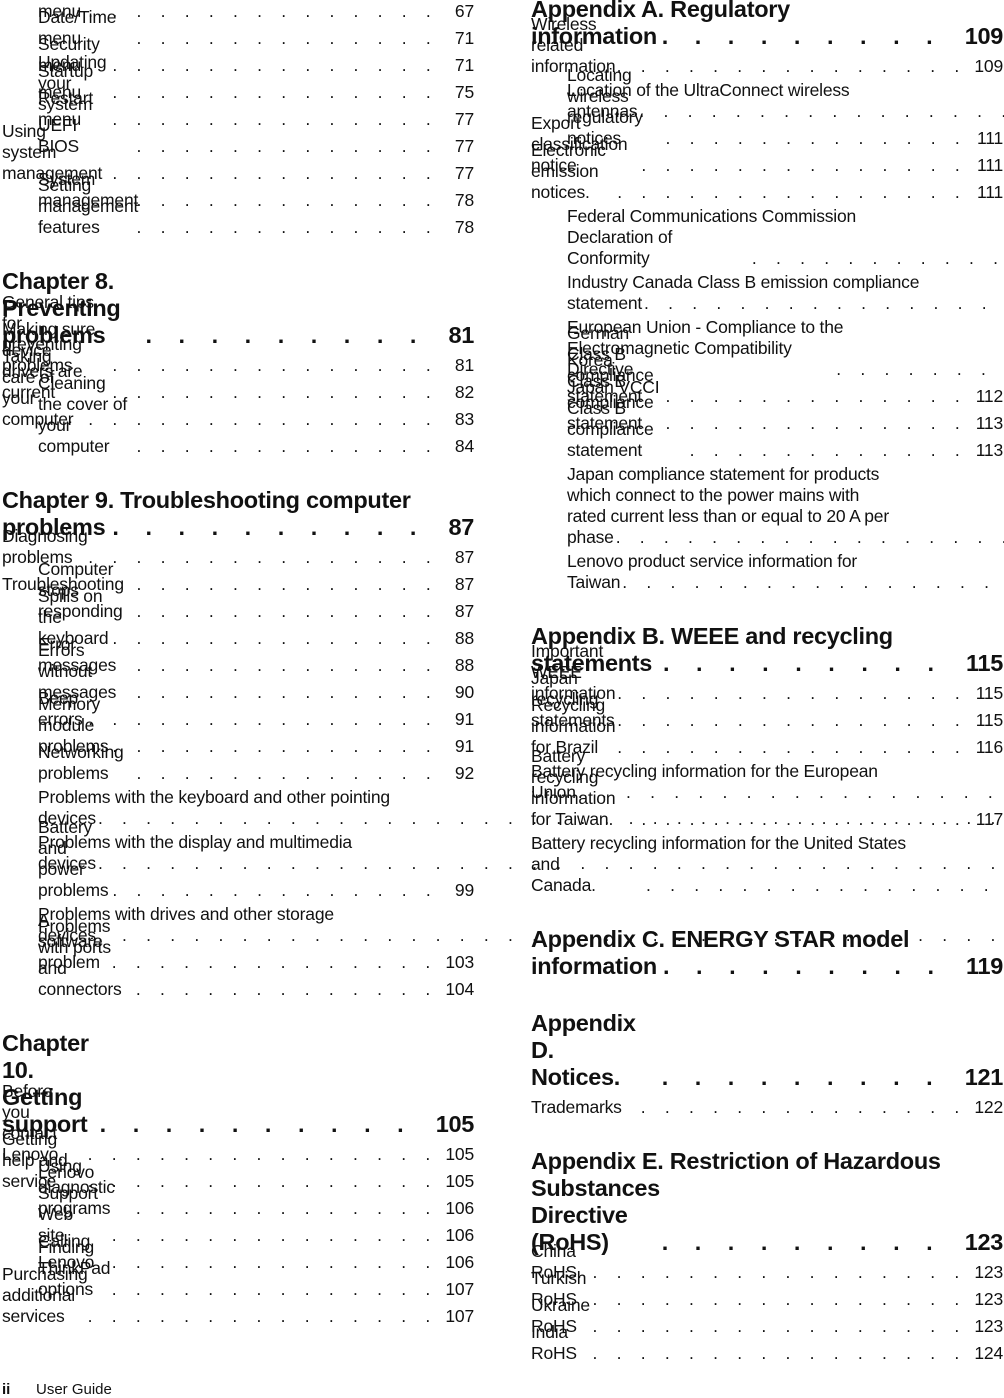 The width and height of the screenshot is (1004, 1398). I want to click on toc-entry-title-line2: Declaration of Conformity, so click(620, 247).